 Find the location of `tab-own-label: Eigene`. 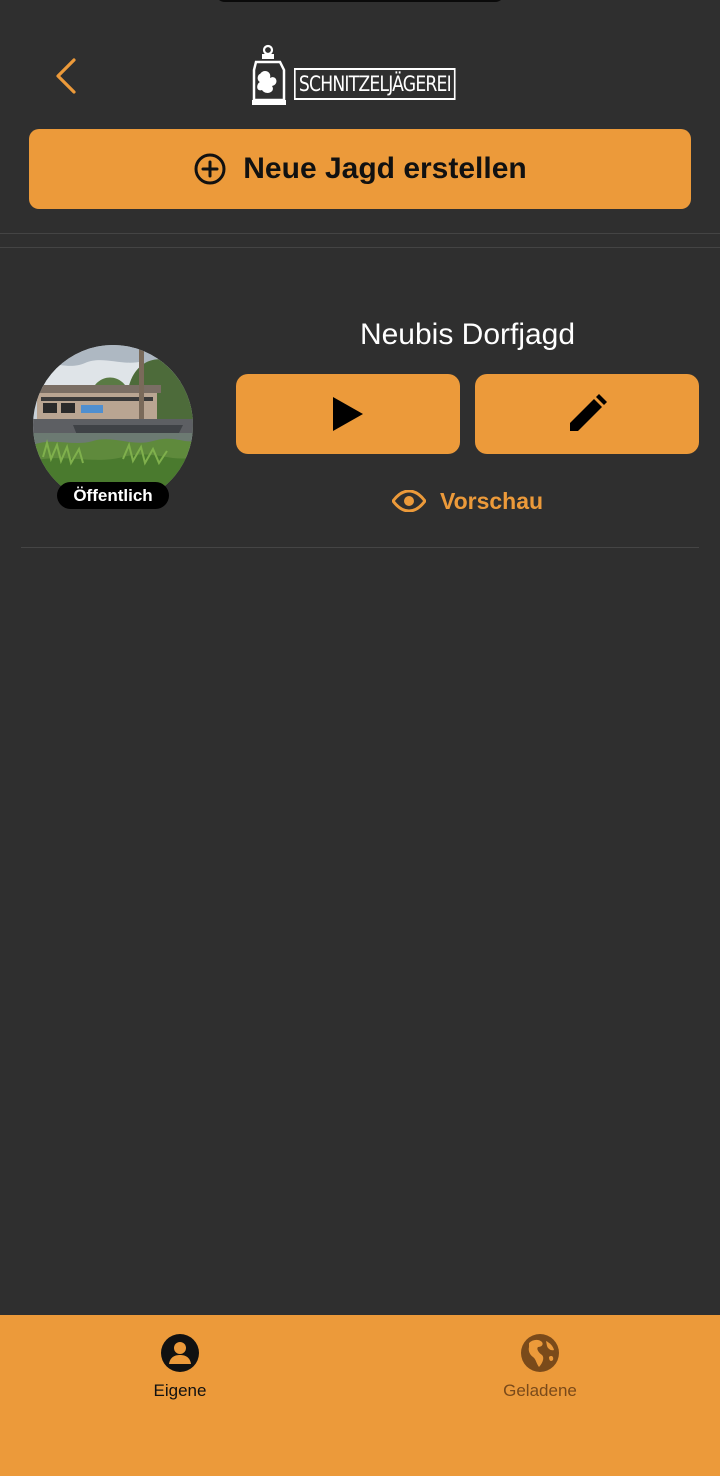

tab-own-label: Eigene is located at coordinates (180, 1390).